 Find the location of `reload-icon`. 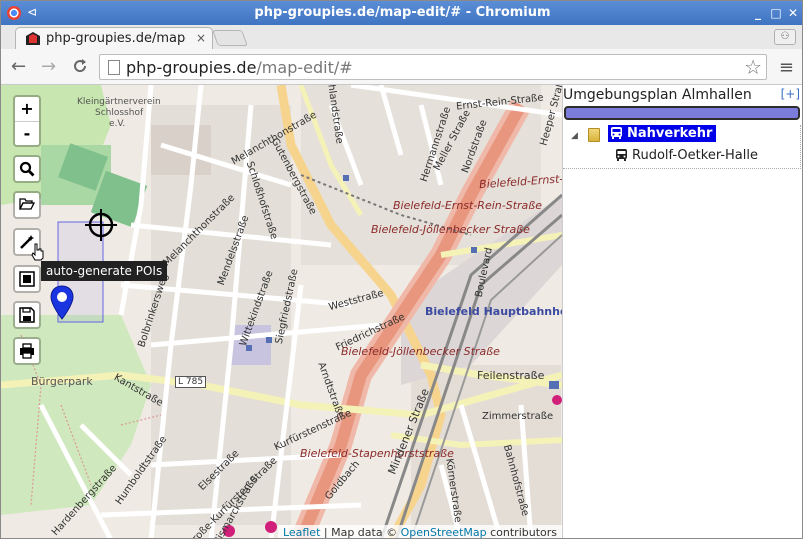

reload-icon is located at coordinates (80, 66).